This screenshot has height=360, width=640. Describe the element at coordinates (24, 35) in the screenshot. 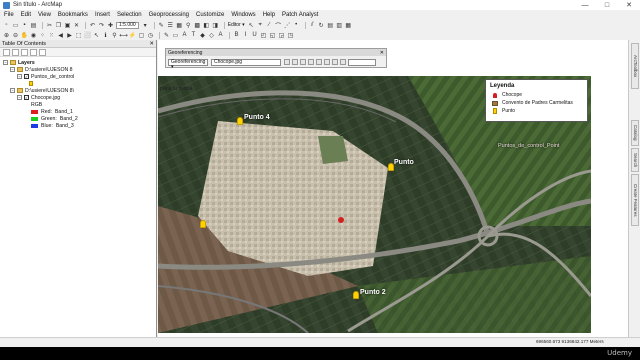

I see `pan-icon: ✋` at that location.